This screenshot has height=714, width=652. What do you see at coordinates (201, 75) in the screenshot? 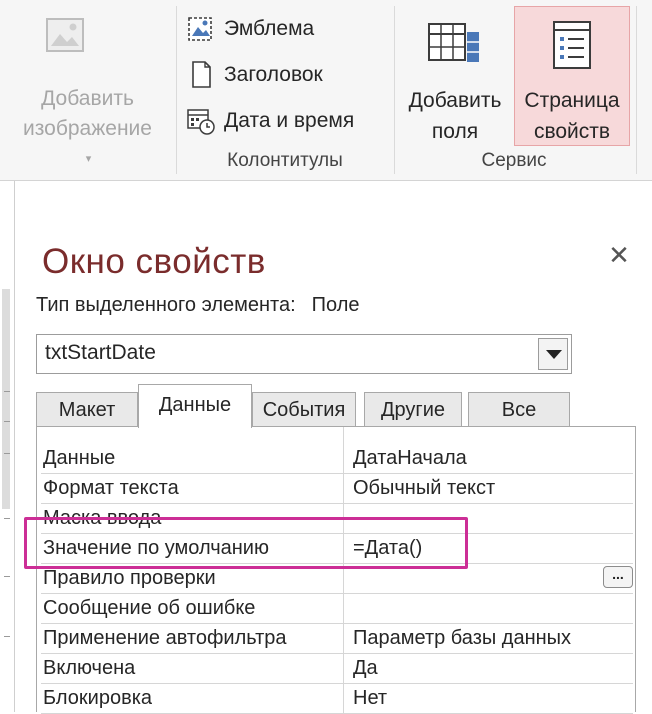
I see `title-icon` at bounding box center [201, 75].